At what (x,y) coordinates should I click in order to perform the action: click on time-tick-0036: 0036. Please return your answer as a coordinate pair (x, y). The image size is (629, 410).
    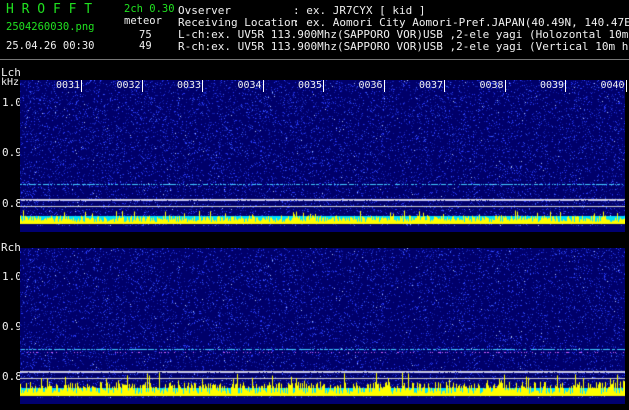
    Looking at the image, I should click on (370, 85).